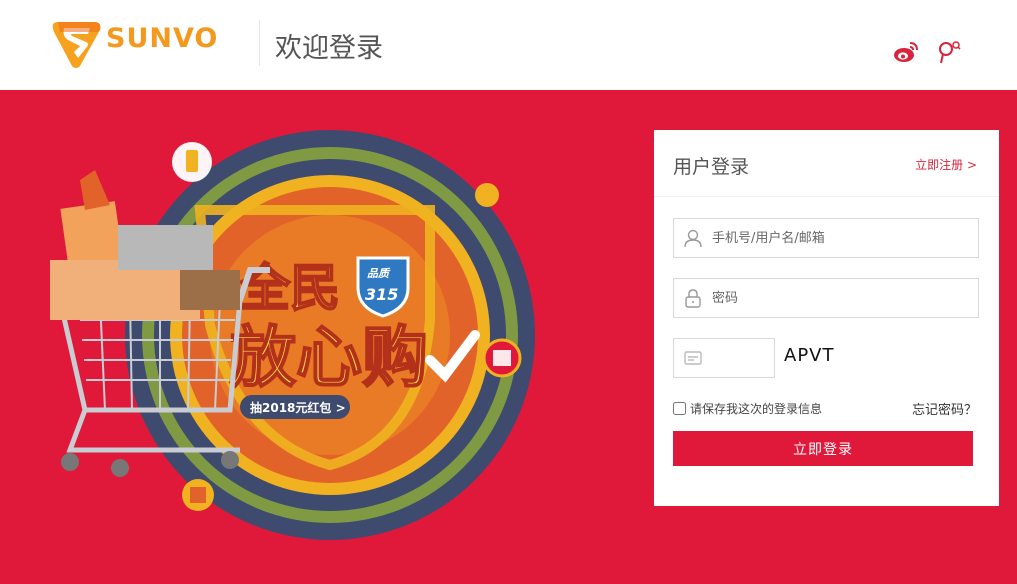 The height and width of the screenshot is (584, 1017). I want to click on badge-top-label: 品质, so click(379, 273).